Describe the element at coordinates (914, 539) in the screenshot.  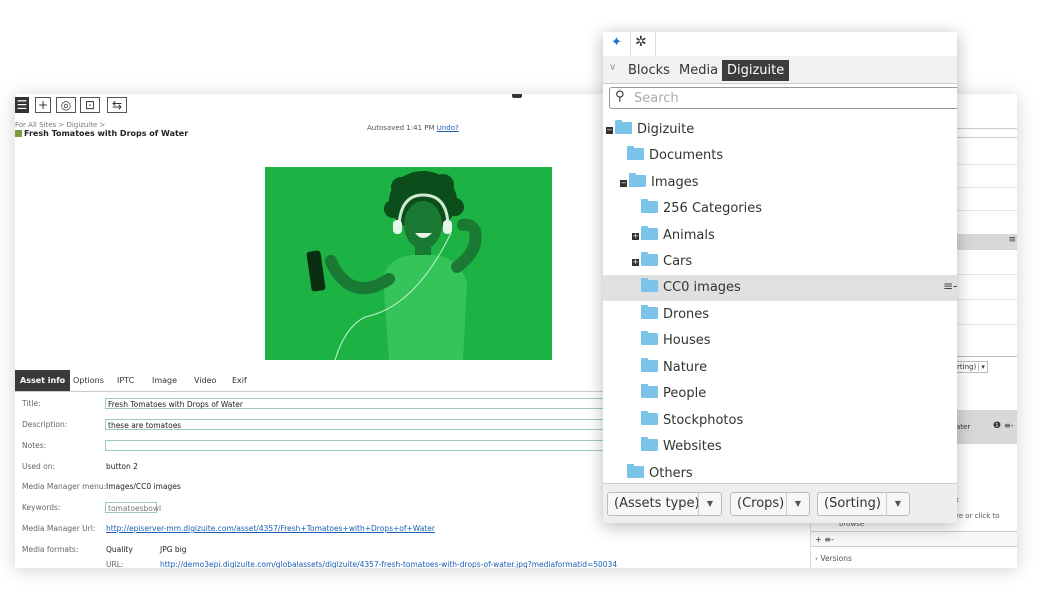
I see `panel-add-bar: + ≡-` at that location.